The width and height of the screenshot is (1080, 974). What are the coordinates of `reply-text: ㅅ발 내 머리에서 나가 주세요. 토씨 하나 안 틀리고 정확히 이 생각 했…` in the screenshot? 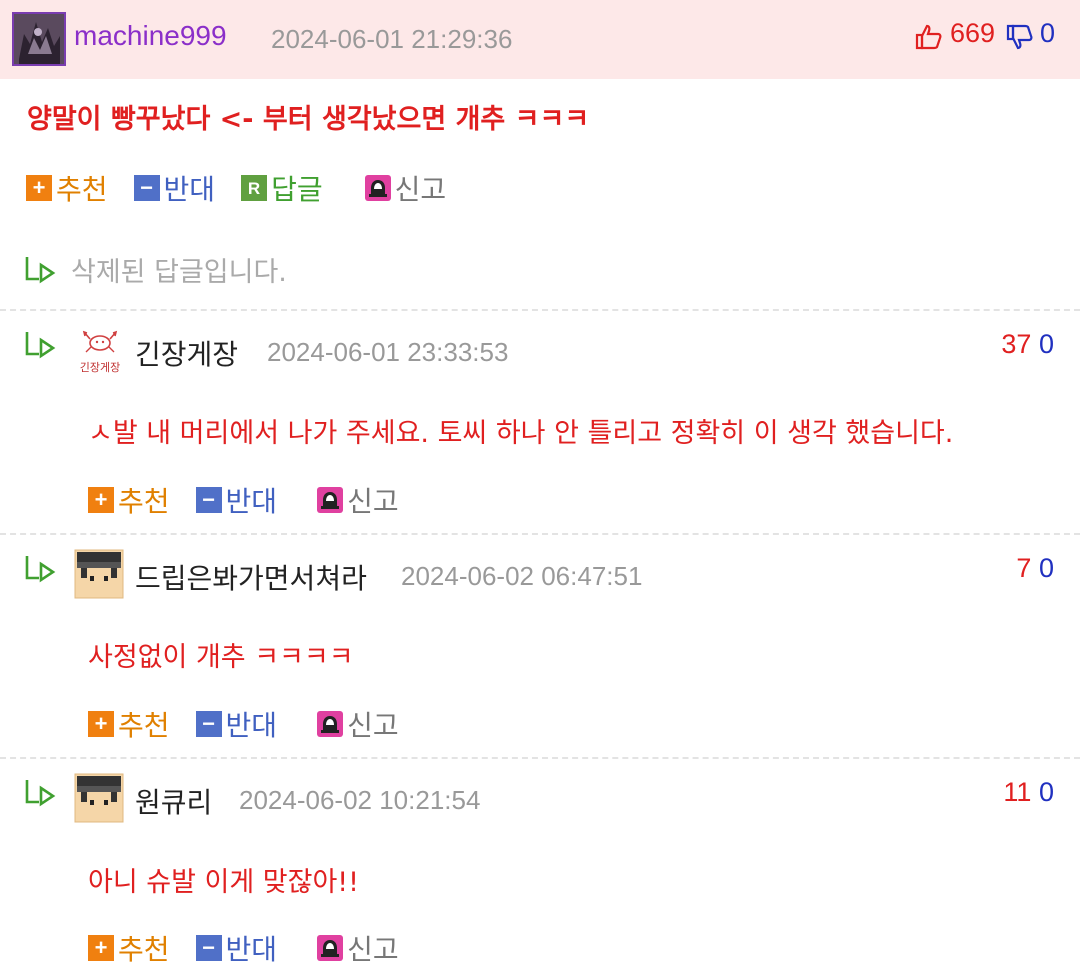 It's located at (521, 433).